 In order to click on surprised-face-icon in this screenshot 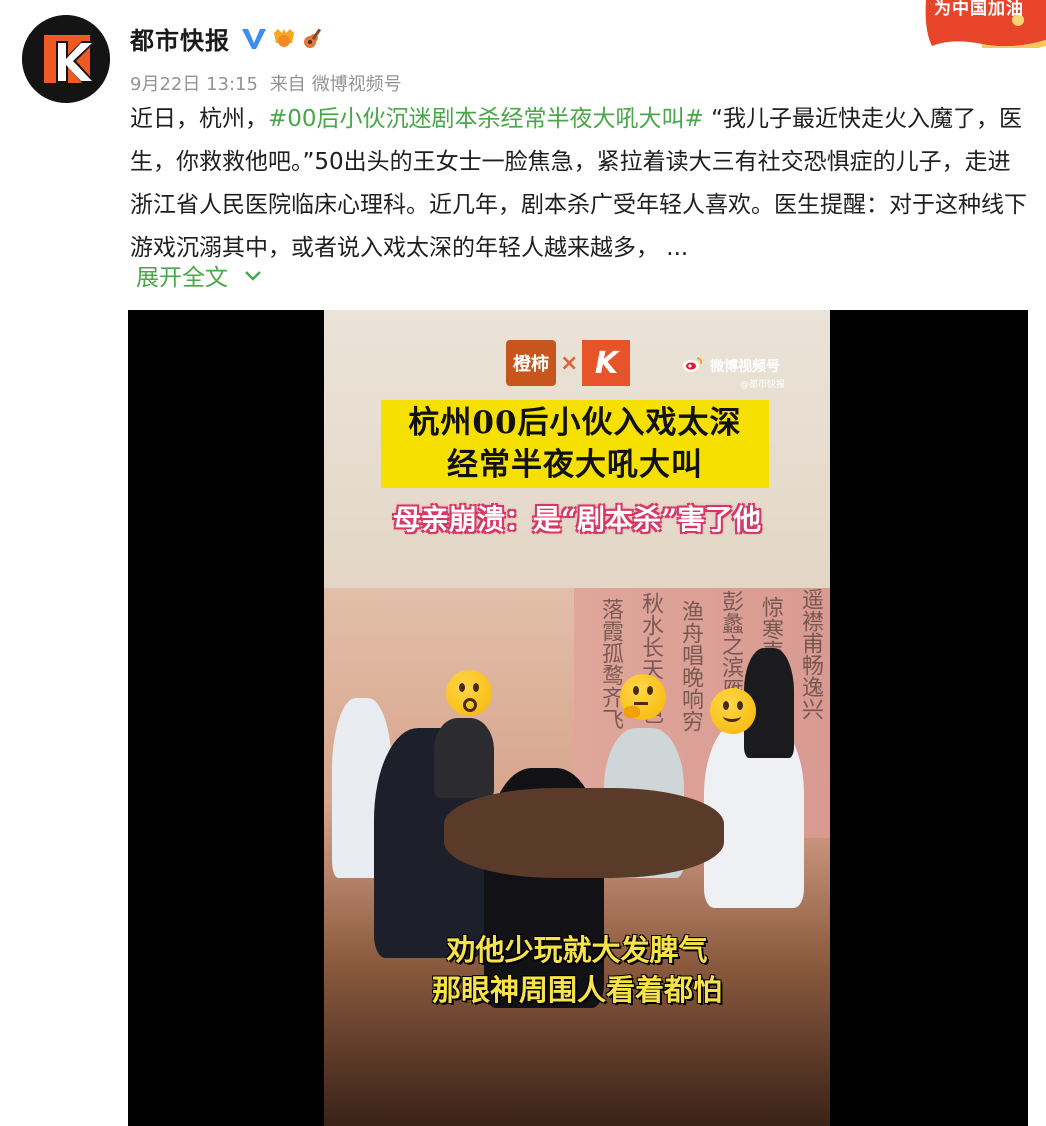, I will do `click(469, 693)`.